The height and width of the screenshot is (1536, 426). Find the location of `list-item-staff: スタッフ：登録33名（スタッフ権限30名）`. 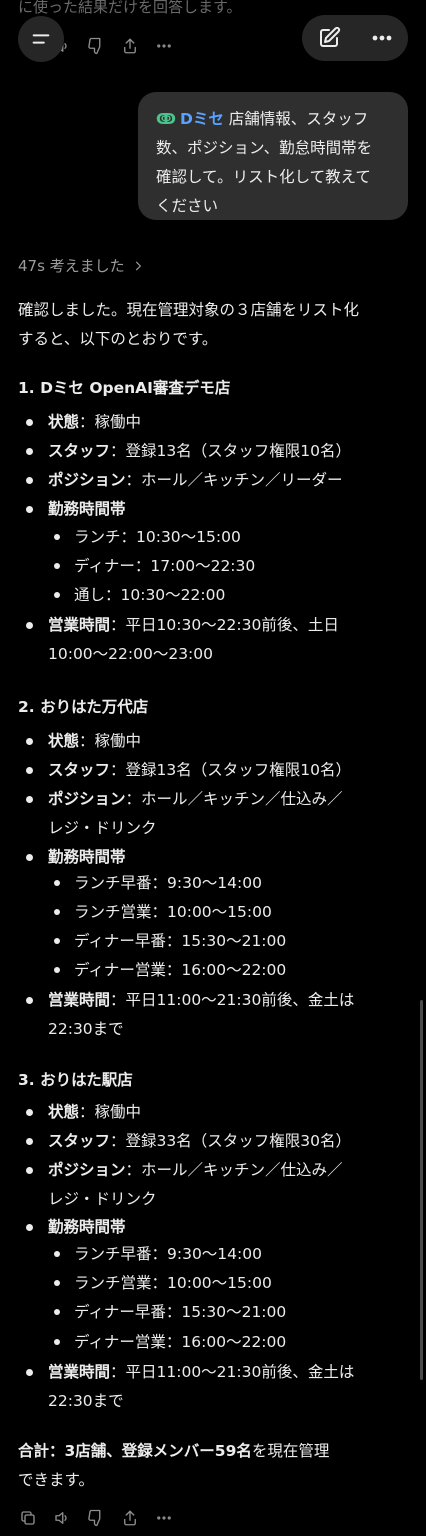

list-item-staff: スタッフ：登録33名（スタッフ権限30名） is located at coordinates (188, 1141).